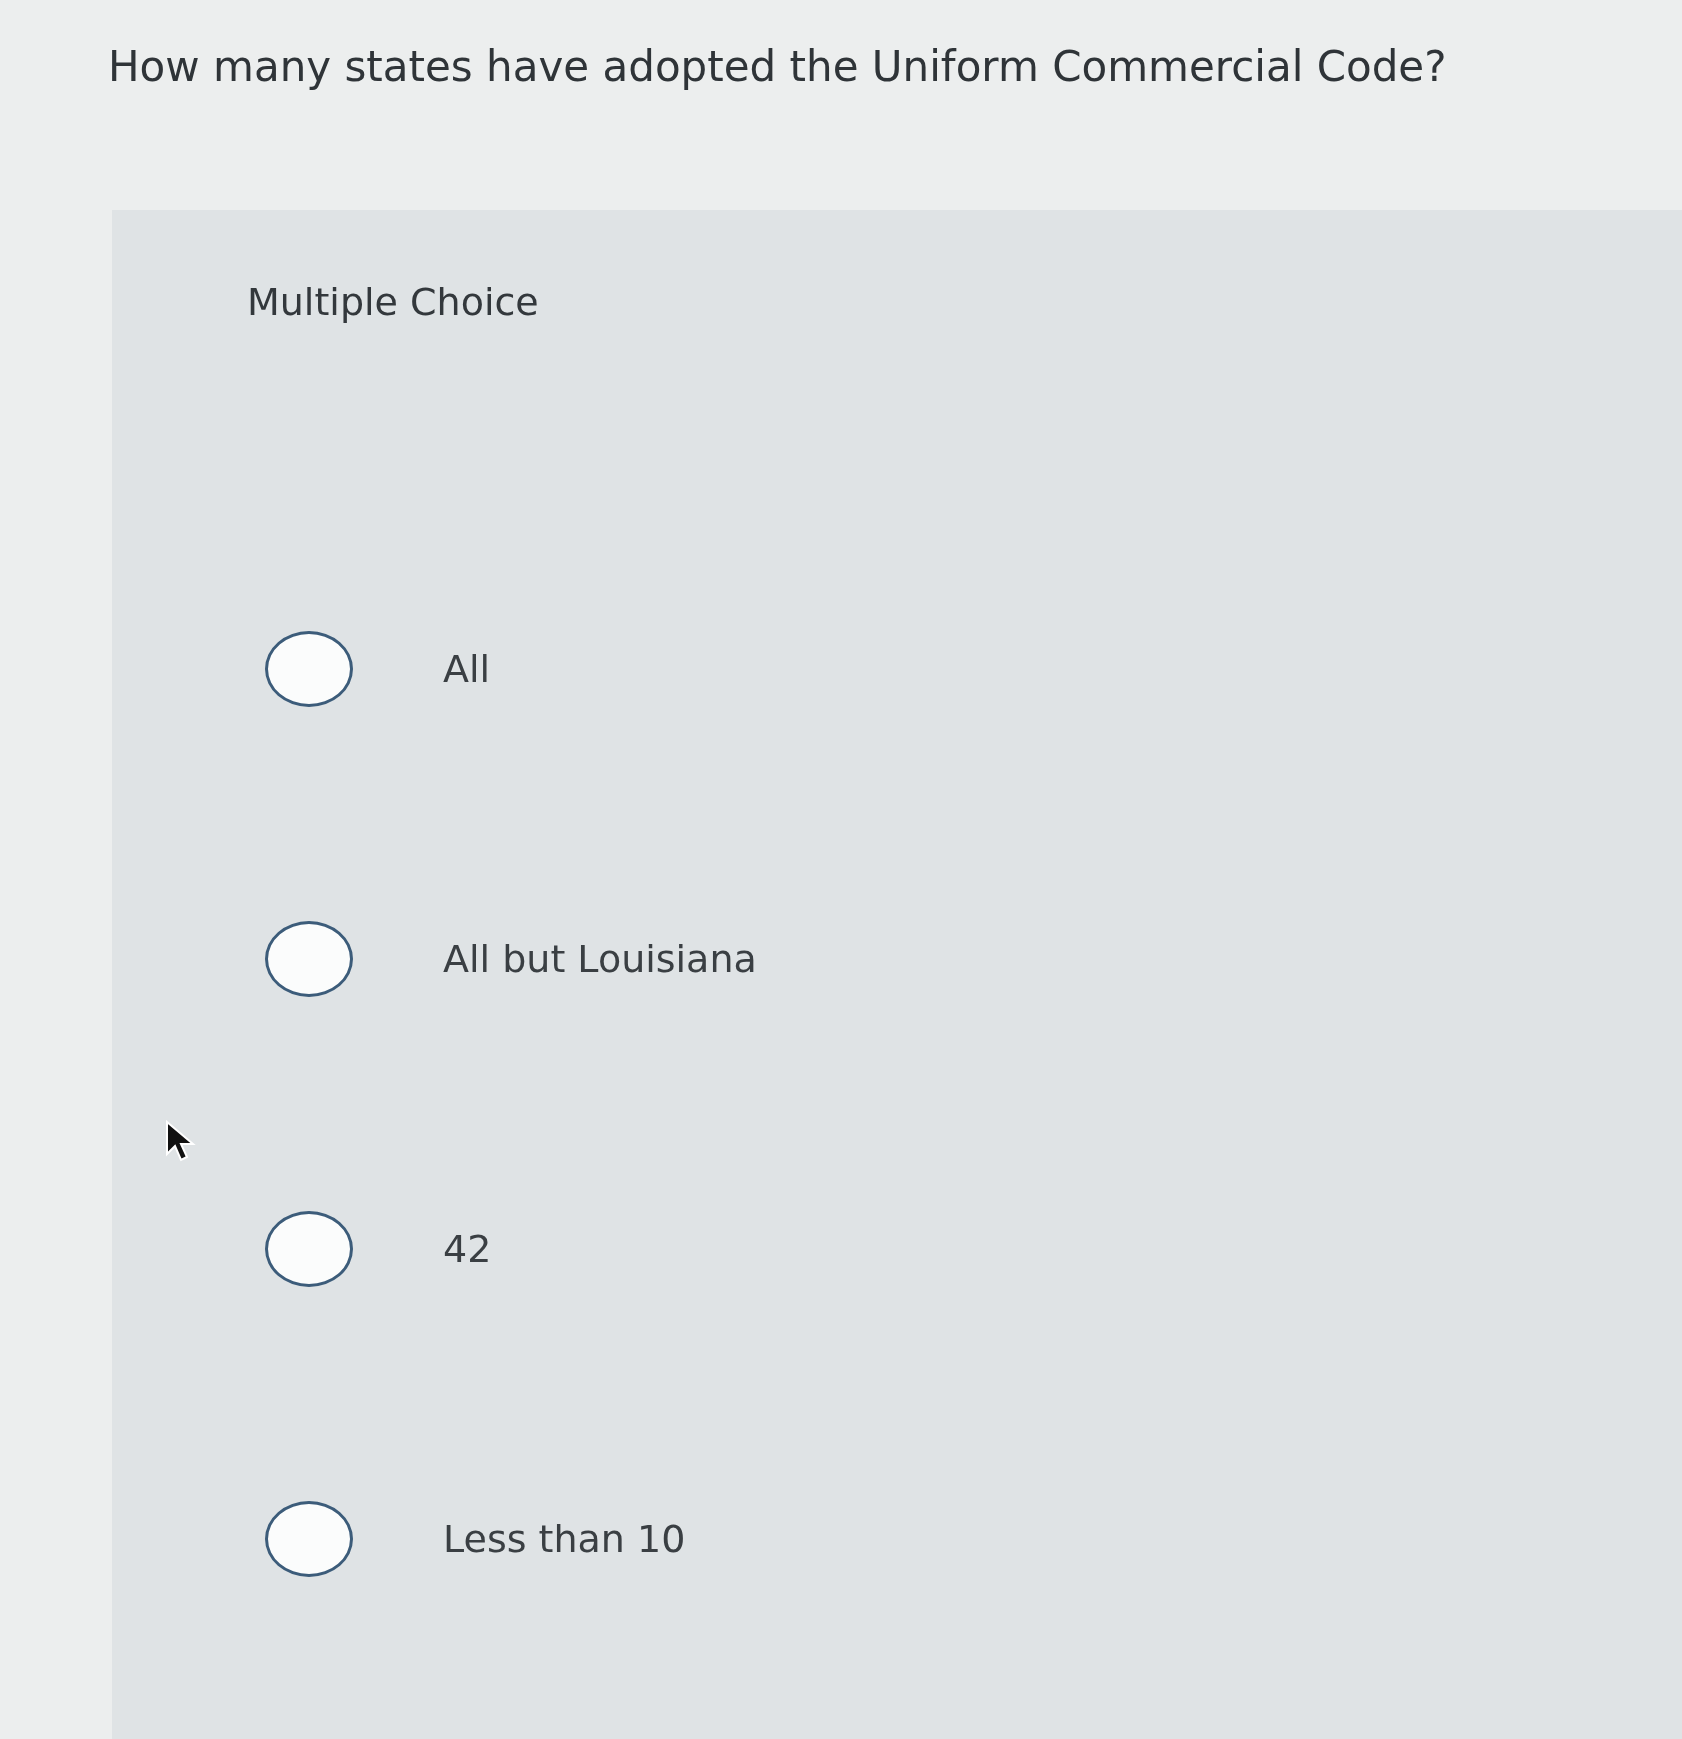  I want to click on option-label: Less than 10, so click(564, 1539).